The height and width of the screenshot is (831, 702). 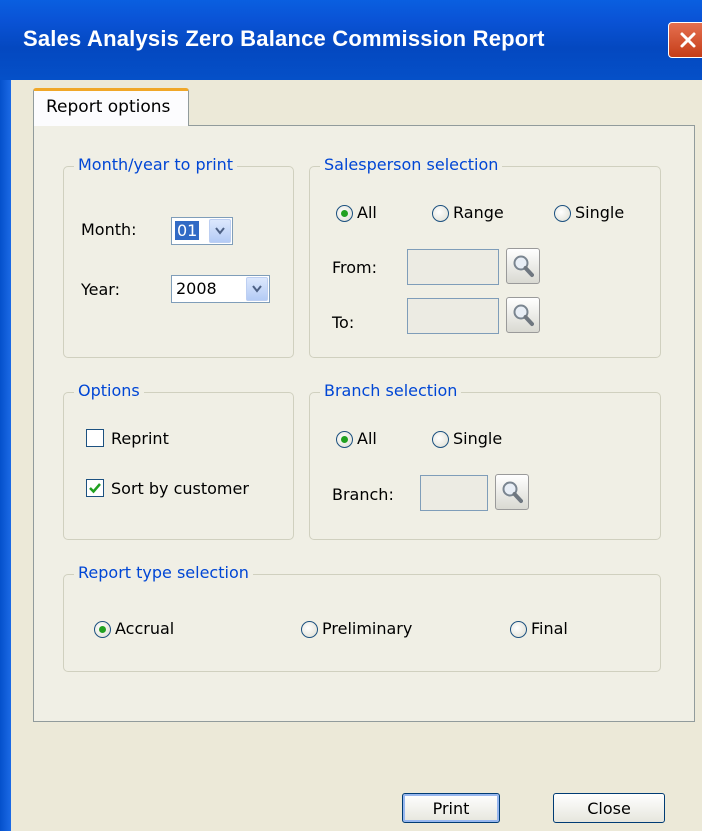 I want to click on year-select: 2008, so click(x=220, y=289).